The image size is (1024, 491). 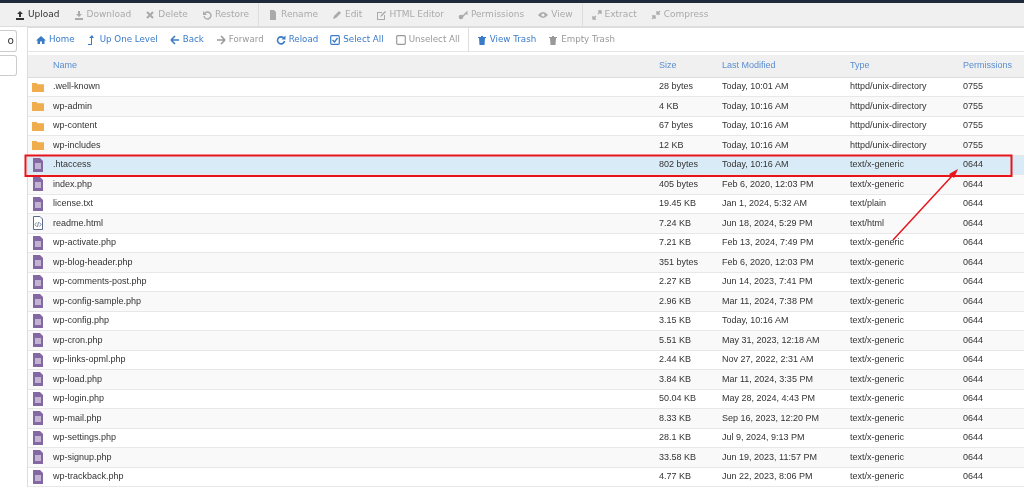 What do you see at coordinates (280, 39) in the screenshot?
I see `reload-icon` at bounding box center [280, 39].